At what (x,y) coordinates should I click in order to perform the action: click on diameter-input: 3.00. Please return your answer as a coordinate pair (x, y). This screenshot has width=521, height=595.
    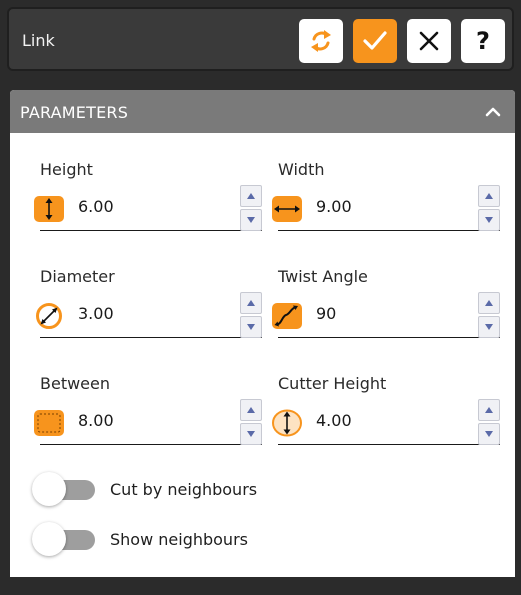
    Looking at the image, I should click on (149, 315).